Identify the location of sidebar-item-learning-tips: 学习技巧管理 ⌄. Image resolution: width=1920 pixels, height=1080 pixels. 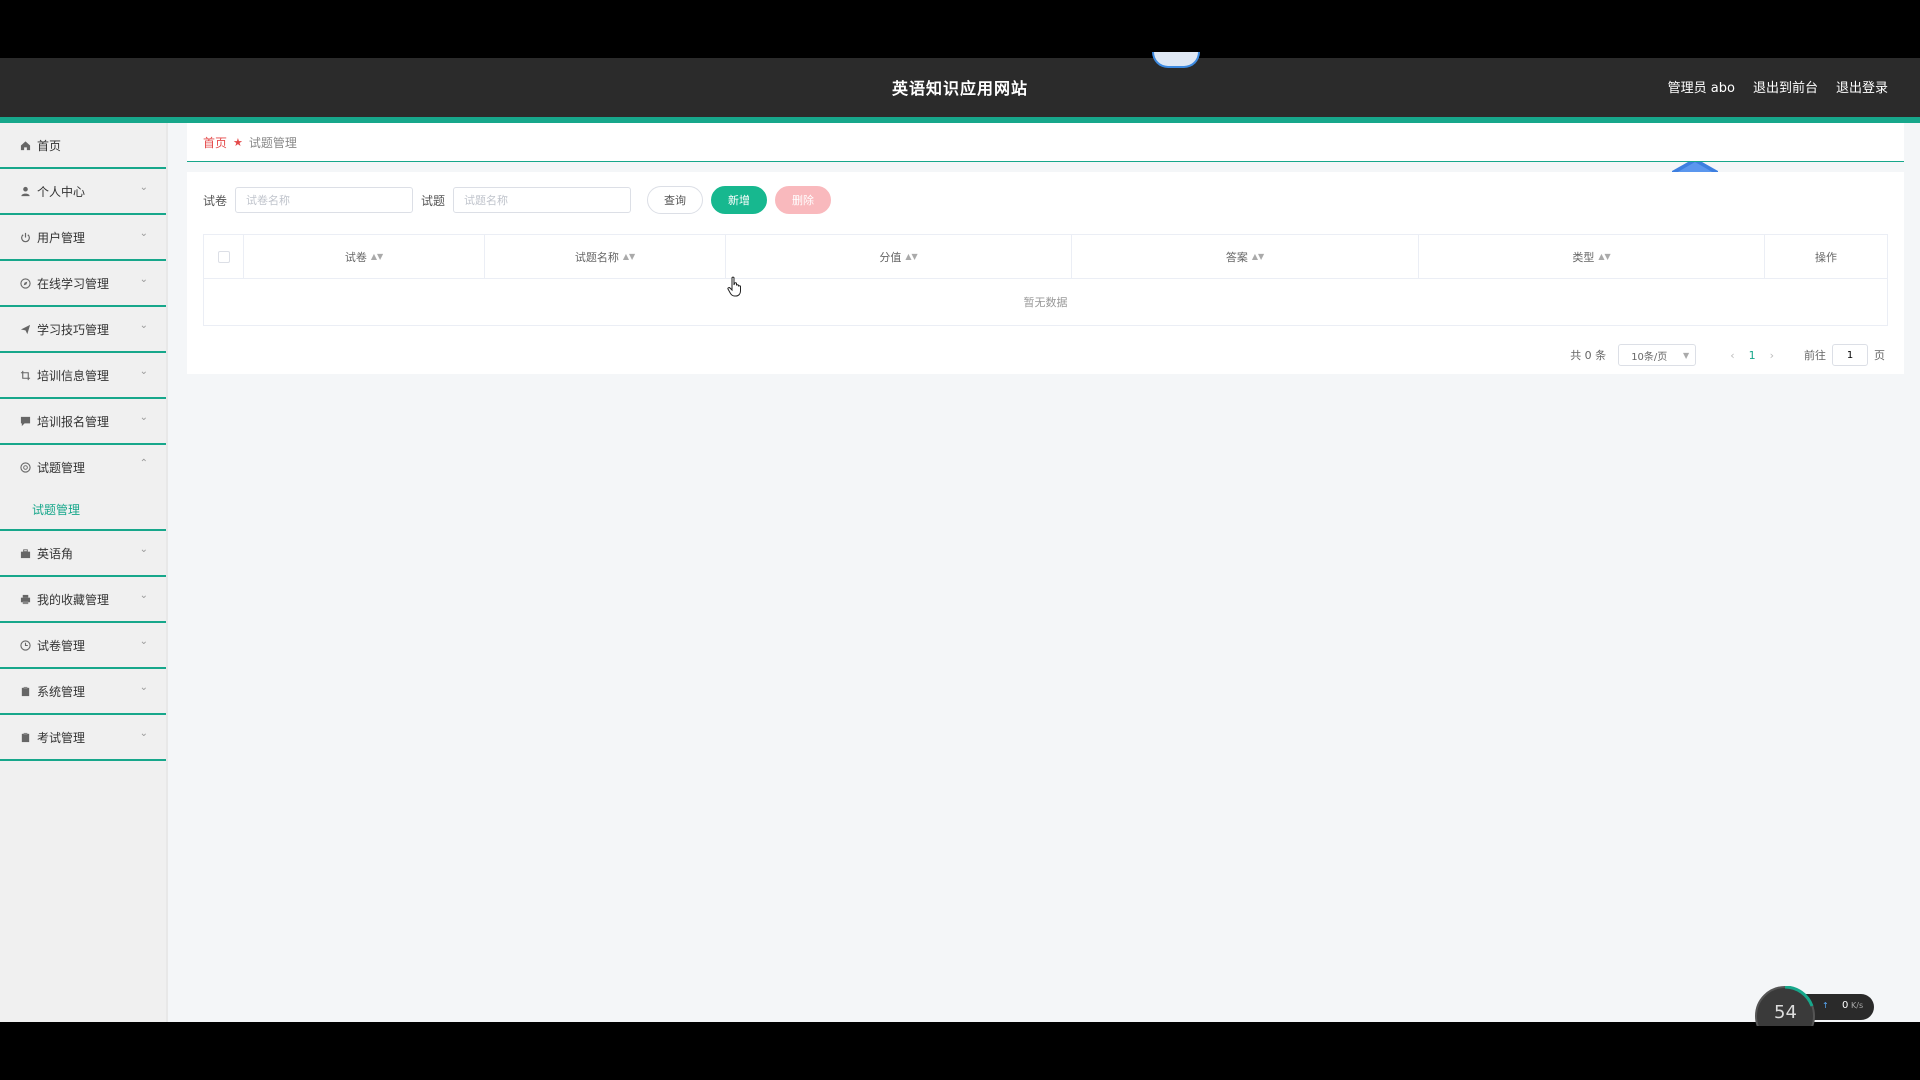
(83, 330).